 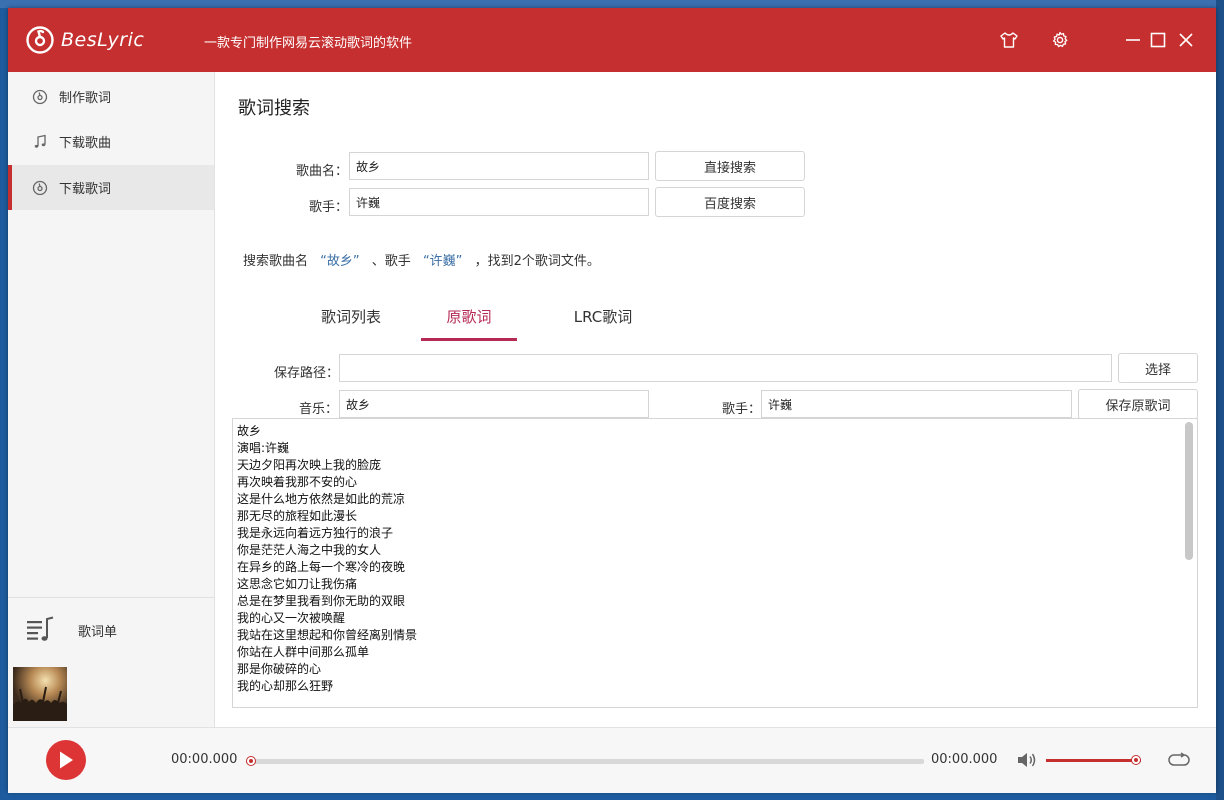 I want to click on sidebar-item-label: 制作歌词, so click(x=85, y=98).